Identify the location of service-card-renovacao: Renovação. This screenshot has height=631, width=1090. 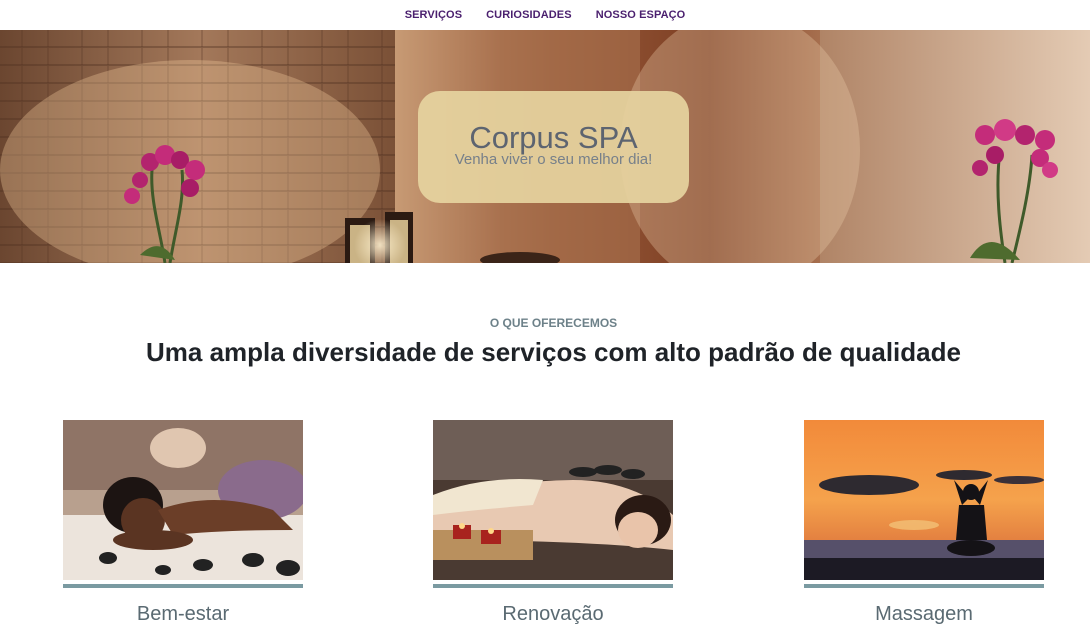
(553, 523).